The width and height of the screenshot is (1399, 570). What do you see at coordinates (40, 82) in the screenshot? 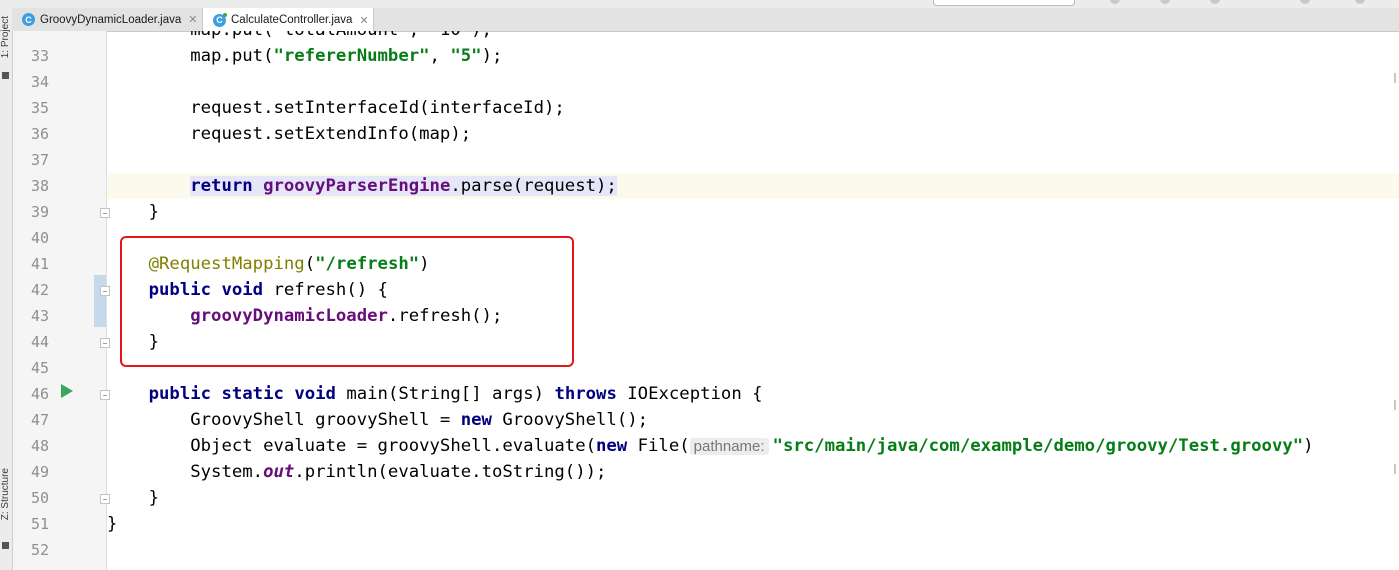
I see `line-number: 34` at bounding box center [40, 82].